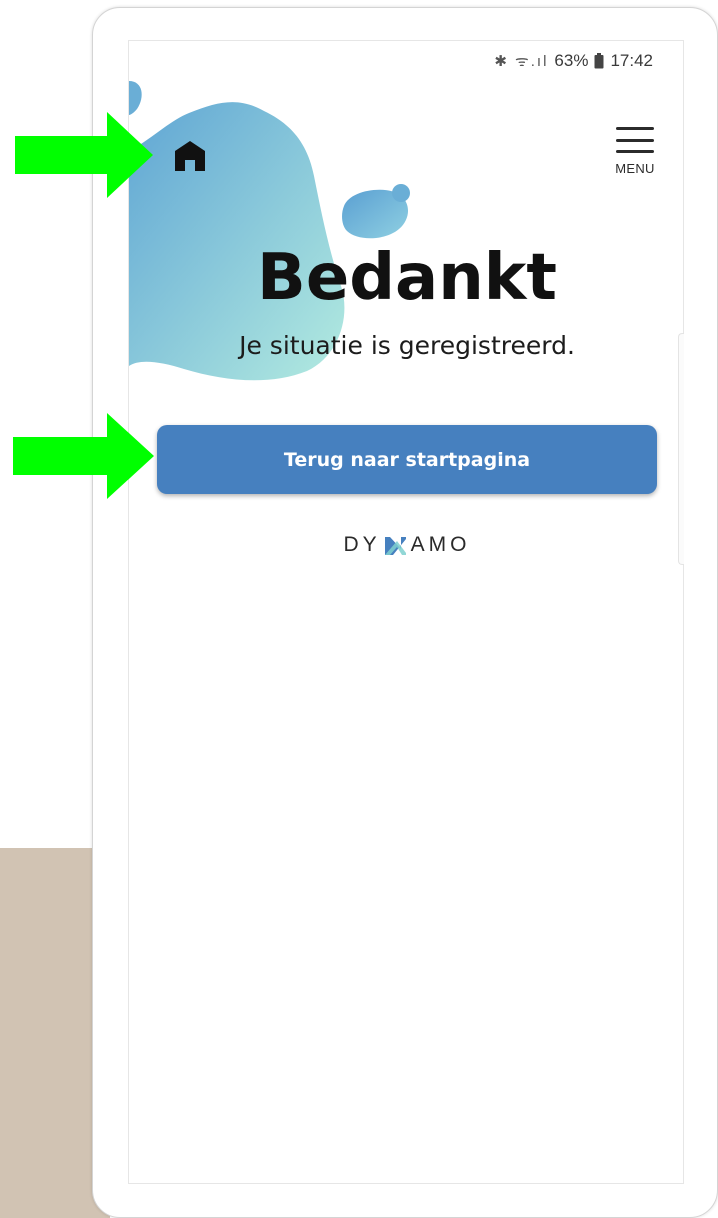 The width and height of the screenshot is (718, 1218). What do you see at coordinates (635, 140) in the screenshot?
I see `hamburger-icon` at bounding box center [635, 140].